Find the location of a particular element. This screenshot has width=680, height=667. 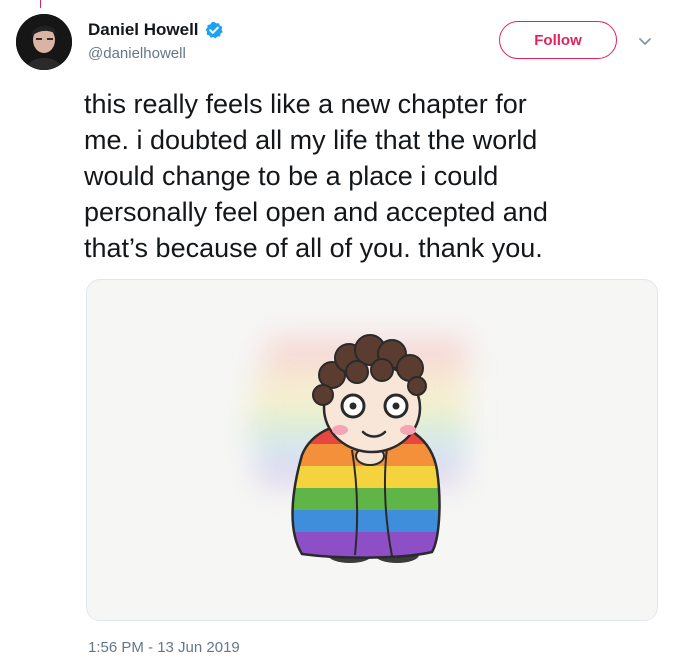

avatar is located at coordinates (44, 42).